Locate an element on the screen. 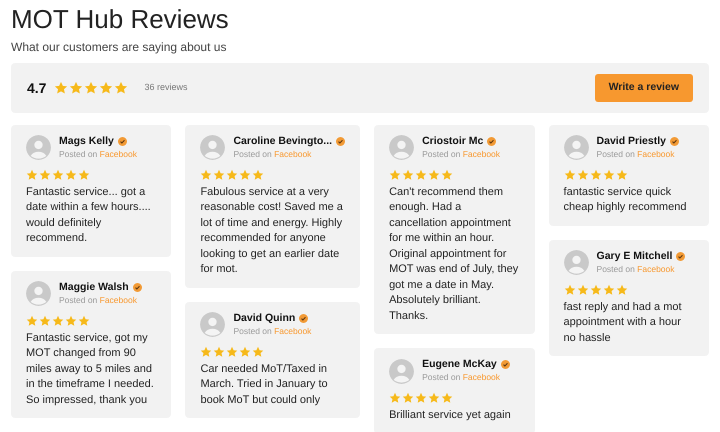  reviewer-name: Criostoir Mc is located at coordinates (453, 141).